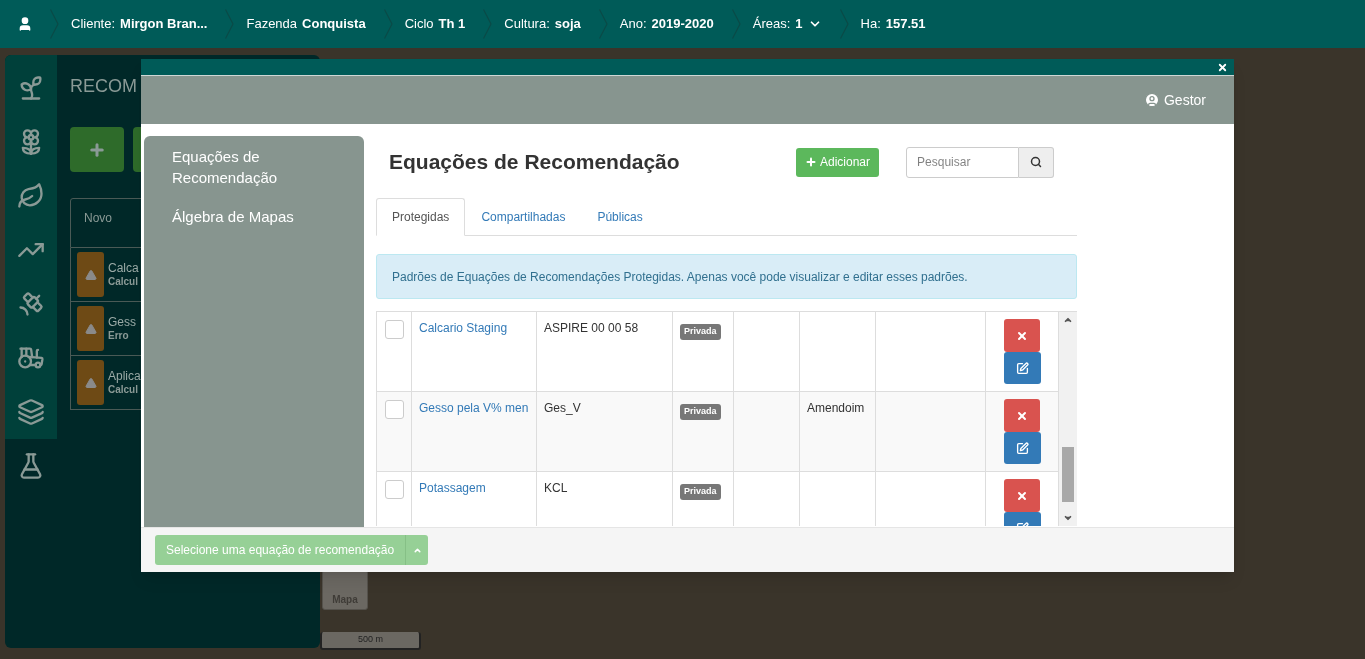 The image size is (1365, 659). I want to click on info-alert: Padrões de Equações de Recomendações Protegidas. Apenas você pode visualizar e editar esses padrões., so click(726, 276).